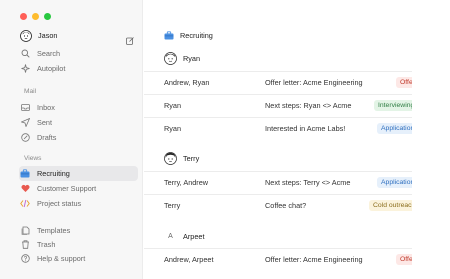 The image size is (450, 279). I want to click on search-icon, so click(25, 54).